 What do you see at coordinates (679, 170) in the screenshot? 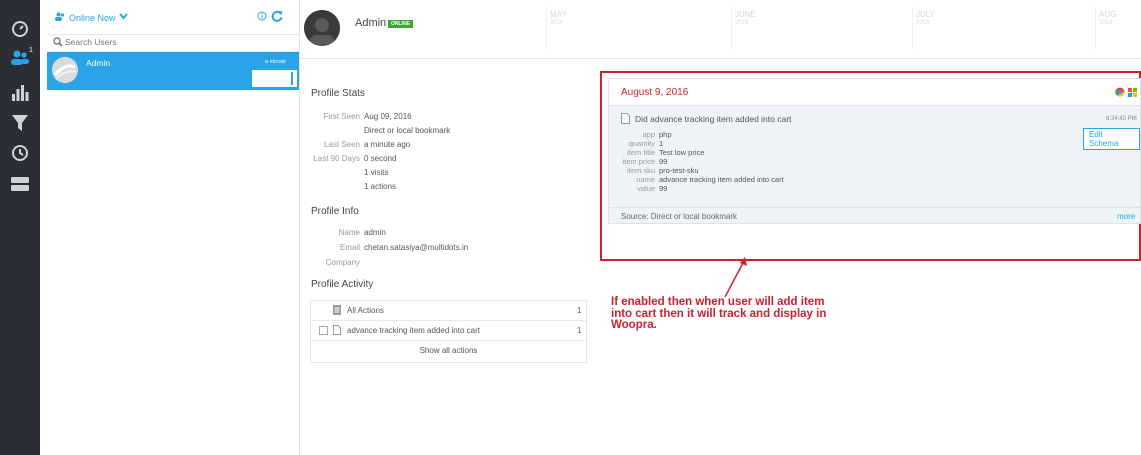
I see `prop-value: pro-test-sku` at bounding box center [679, 170].